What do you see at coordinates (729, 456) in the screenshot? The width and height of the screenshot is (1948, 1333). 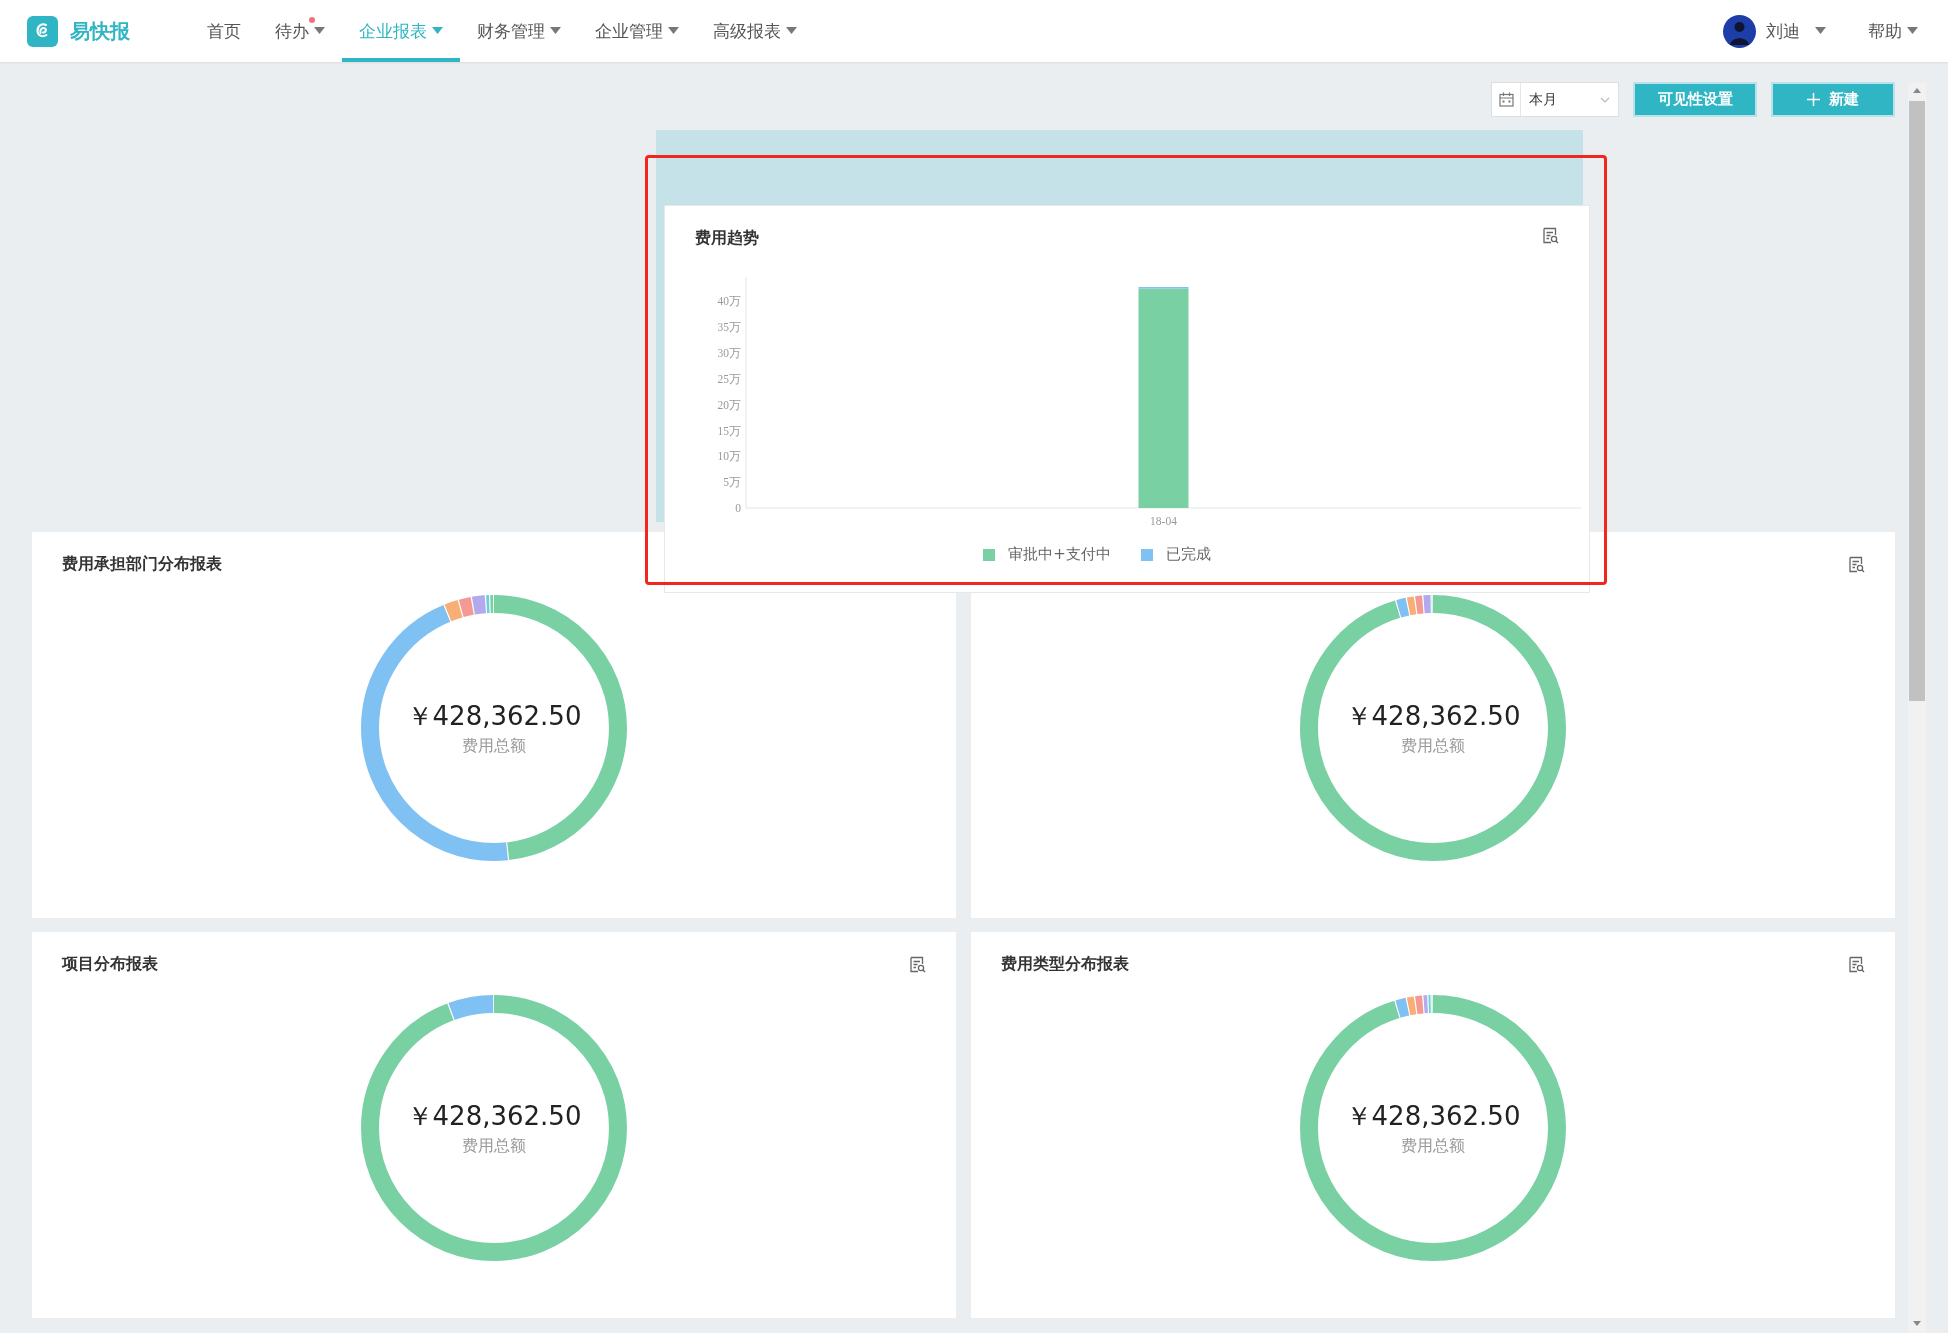 I see `axis-label: 10万` at bounding box center [729, 456].